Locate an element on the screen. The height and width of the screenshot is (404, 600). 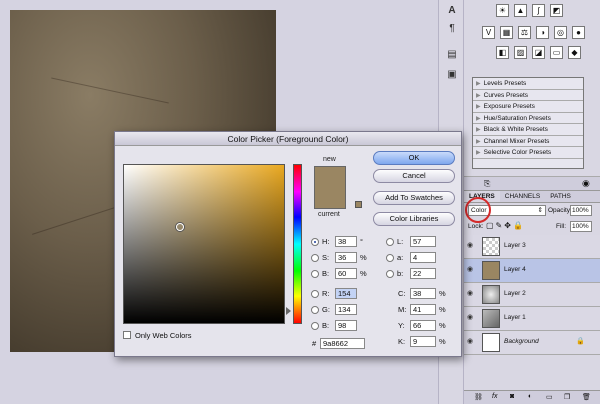
brightness-radio is located at coordinates (315, 274).